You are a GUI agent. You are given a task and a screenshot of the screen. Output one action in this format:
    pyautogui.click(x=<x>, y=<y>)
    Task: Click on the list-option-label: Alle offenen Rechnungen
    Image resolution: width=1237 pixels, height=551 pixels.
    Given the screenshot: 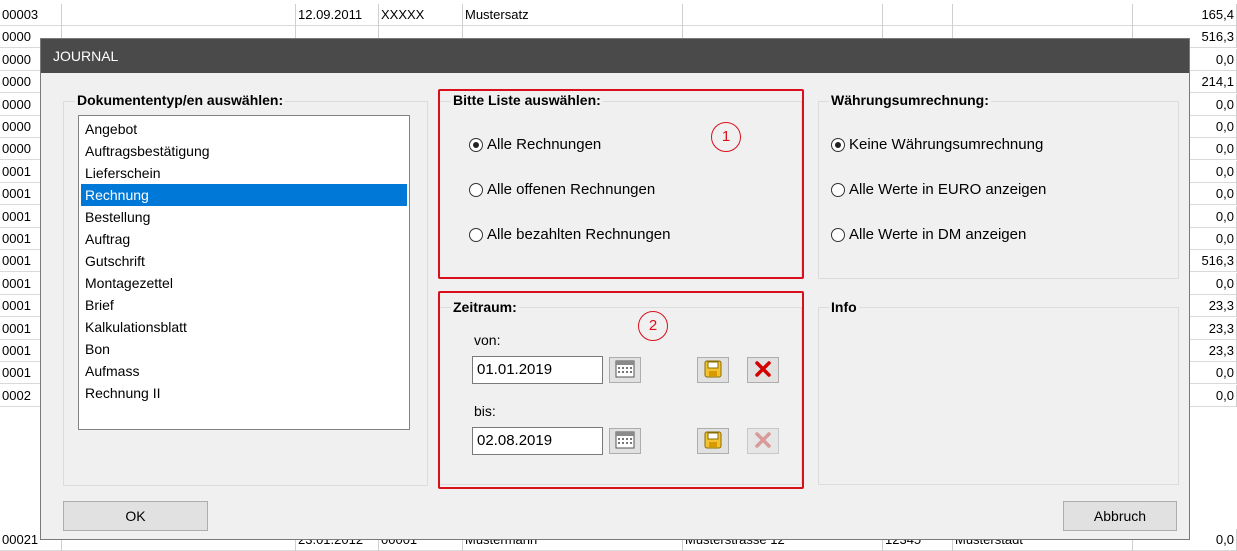 What is the action you would take?
    pyautogui.click(x=571, y=189)
    